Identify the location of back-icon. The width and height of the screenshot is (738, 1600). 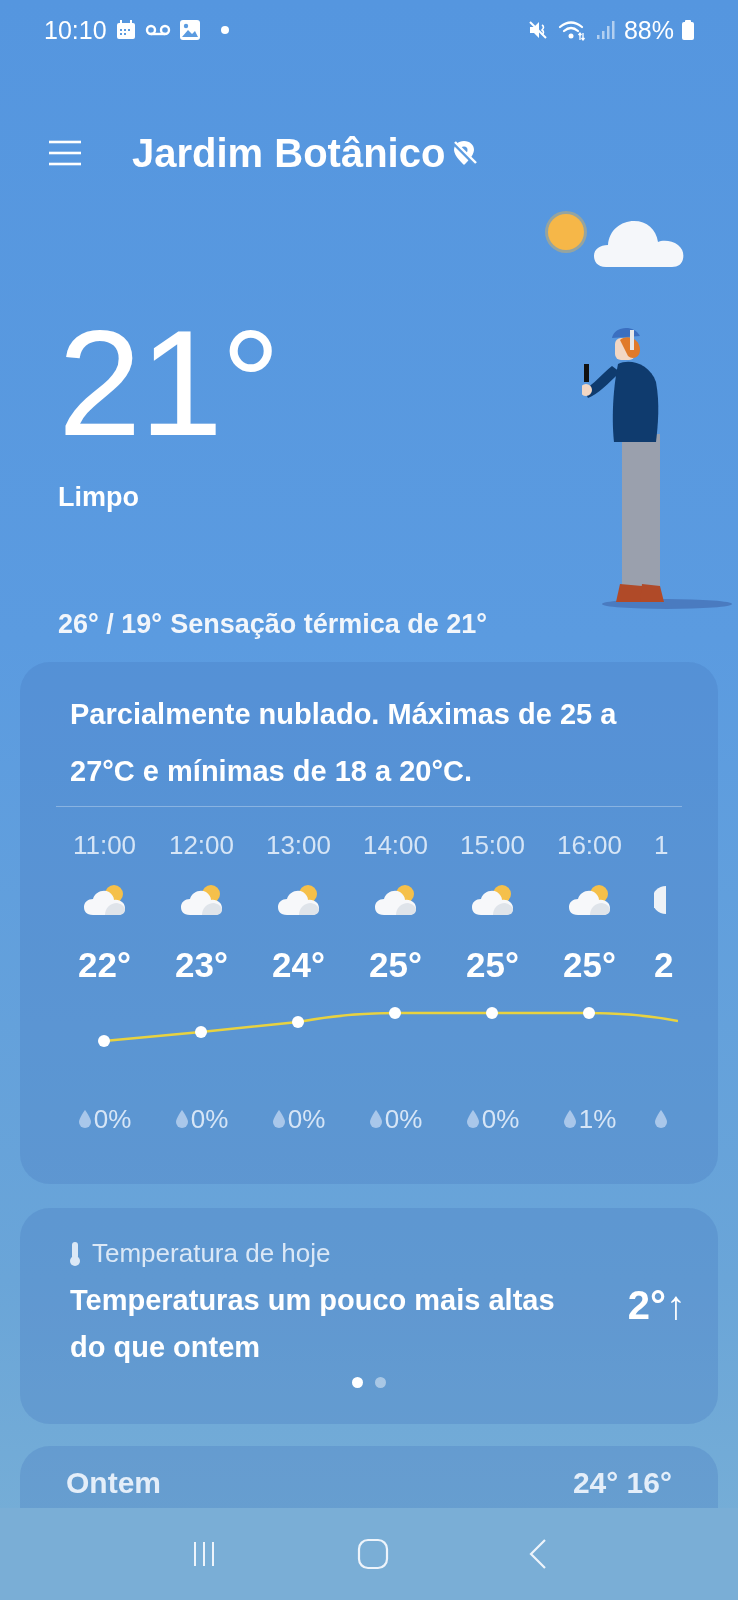
(538, 1554).